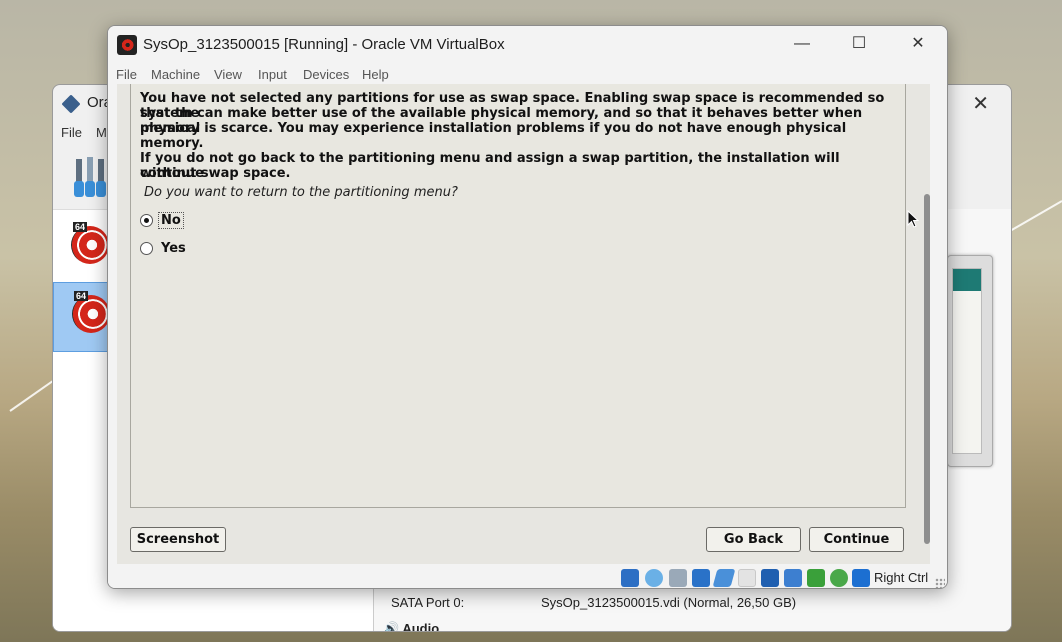 The image size is (1062, 642). Describe the element at coordinates (901, 577) in the screenshot. I see `host-key-label: Right Ctrl` at that location.